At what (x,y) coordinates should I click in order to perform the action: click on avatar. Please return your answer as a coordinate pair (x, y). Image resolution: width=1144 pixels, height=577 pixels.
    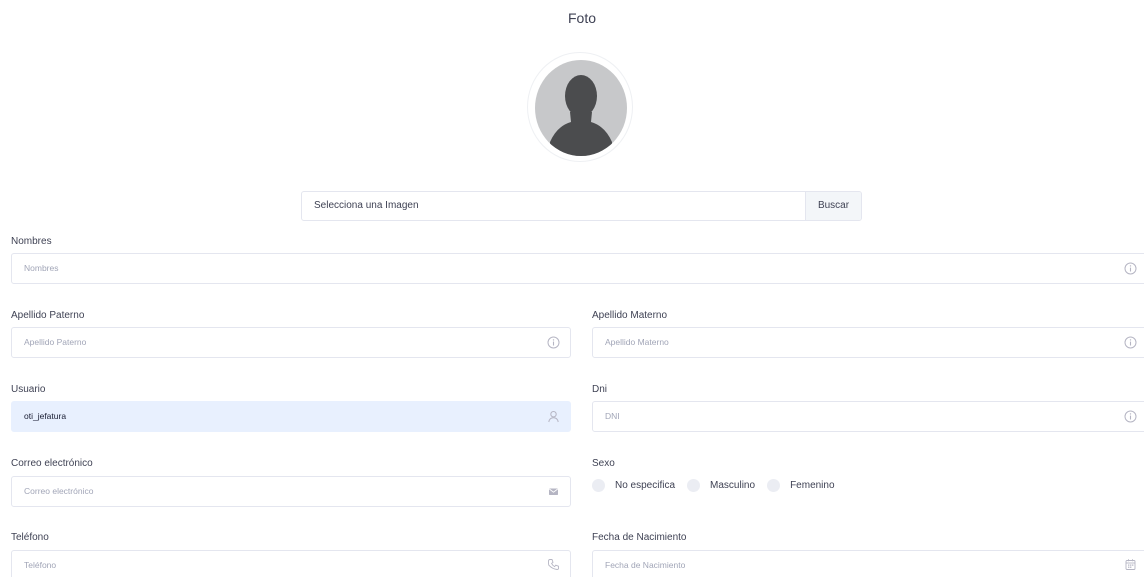
    Looking at the image, I should click on (581, 108).